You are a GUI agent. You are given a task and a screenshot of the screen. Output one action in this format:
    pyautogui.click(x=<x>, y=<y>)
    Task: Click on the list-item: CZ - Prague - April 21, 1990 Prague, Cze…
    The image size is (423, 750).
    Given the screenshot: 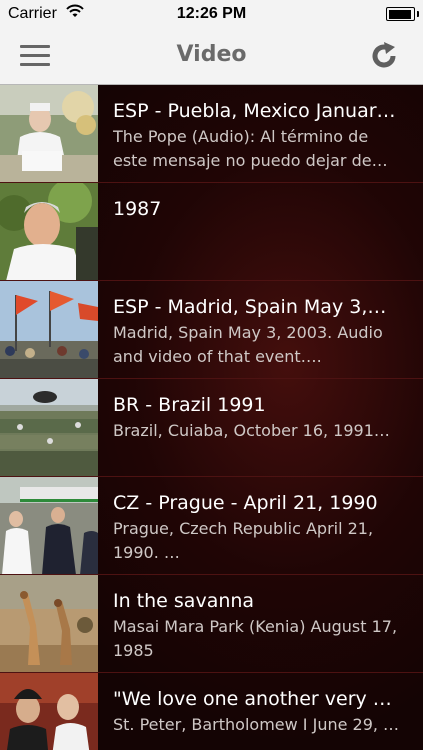 What is the action you would take?
    pyautogui.click(x=211, y=526)
    